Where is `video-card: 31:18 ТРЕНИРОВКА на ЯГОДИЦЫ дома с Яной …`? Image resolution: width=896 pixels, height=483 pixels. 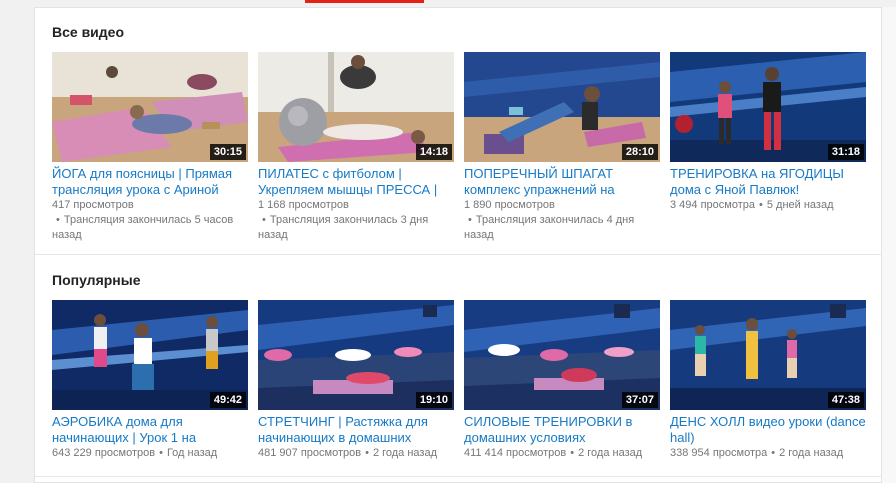 video-card: 31:18 ТРЕНИРОВКА на ЯГОДИЦЫ дома с Яной … is located at coordinates (768, 132).